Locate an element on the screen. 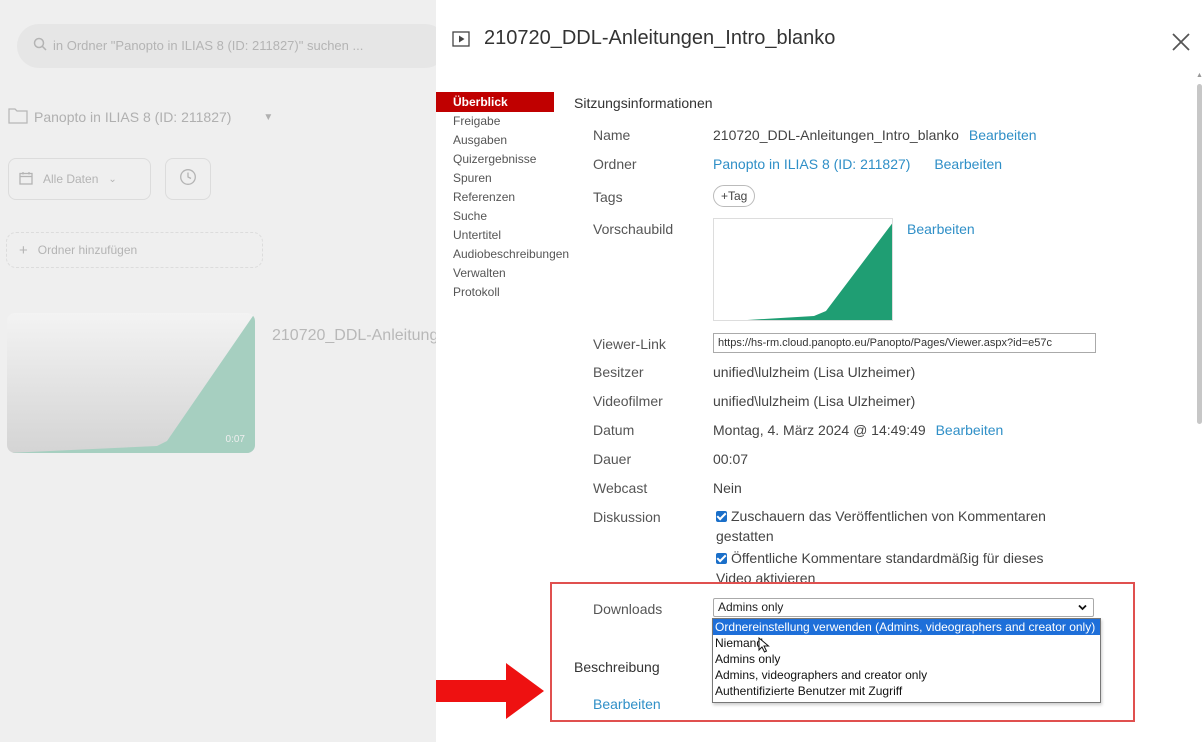 The height and width of the screenshot is (742, 1203). clock-icon is located at coordinates (188, 179).